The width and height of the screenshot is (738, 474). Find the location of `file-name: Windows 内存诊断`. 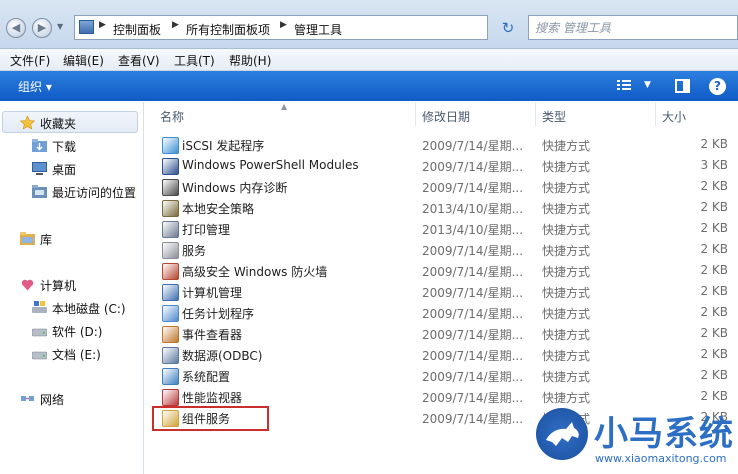

file-name: Windows 内存诊断 is located at coordinates (235, 188).